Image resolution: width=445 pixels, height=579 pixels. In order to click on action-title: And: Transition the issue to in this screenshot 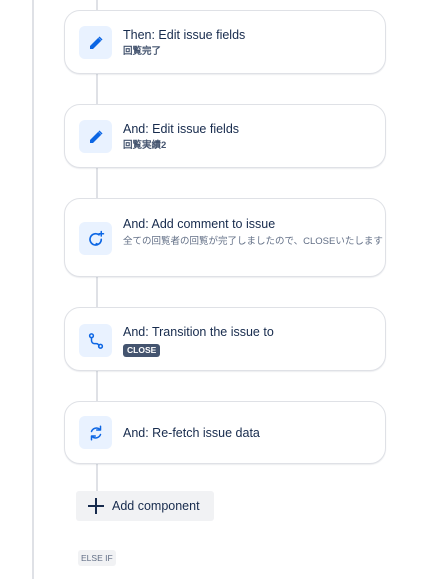, I will do `click(198, 332)`.